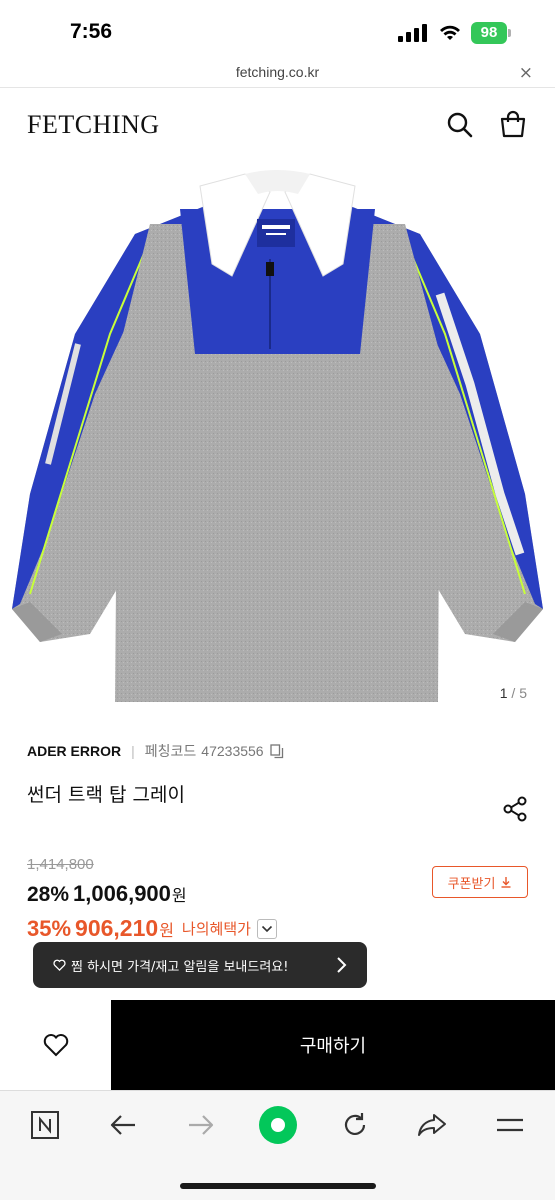 The height and width of the screenshot is (1200, 555). Describe the element at coordinates (413, 33) in the screenshot. I see `cellular-signal-icon` at that location.